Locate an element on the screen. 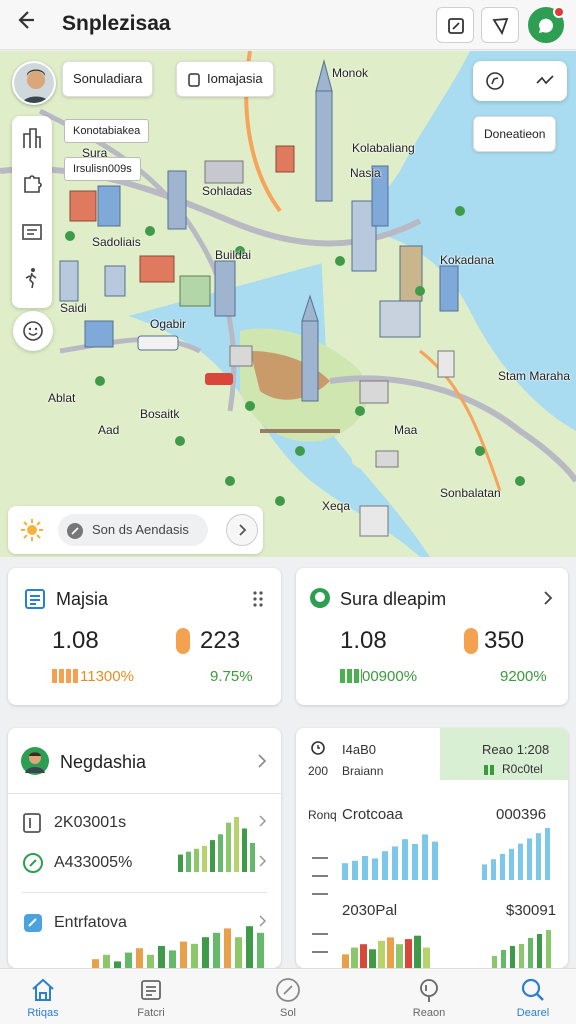  map-label: Ablat is located at coordinates (62, 398).